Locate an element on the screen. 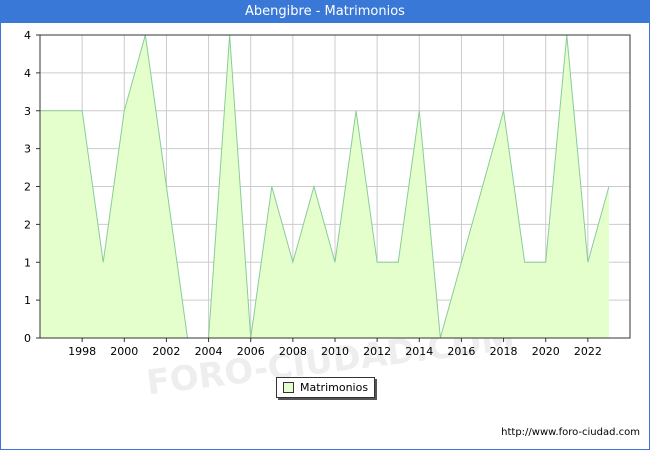  x-tick-label: 2008 is located at coordinates (293, 351).